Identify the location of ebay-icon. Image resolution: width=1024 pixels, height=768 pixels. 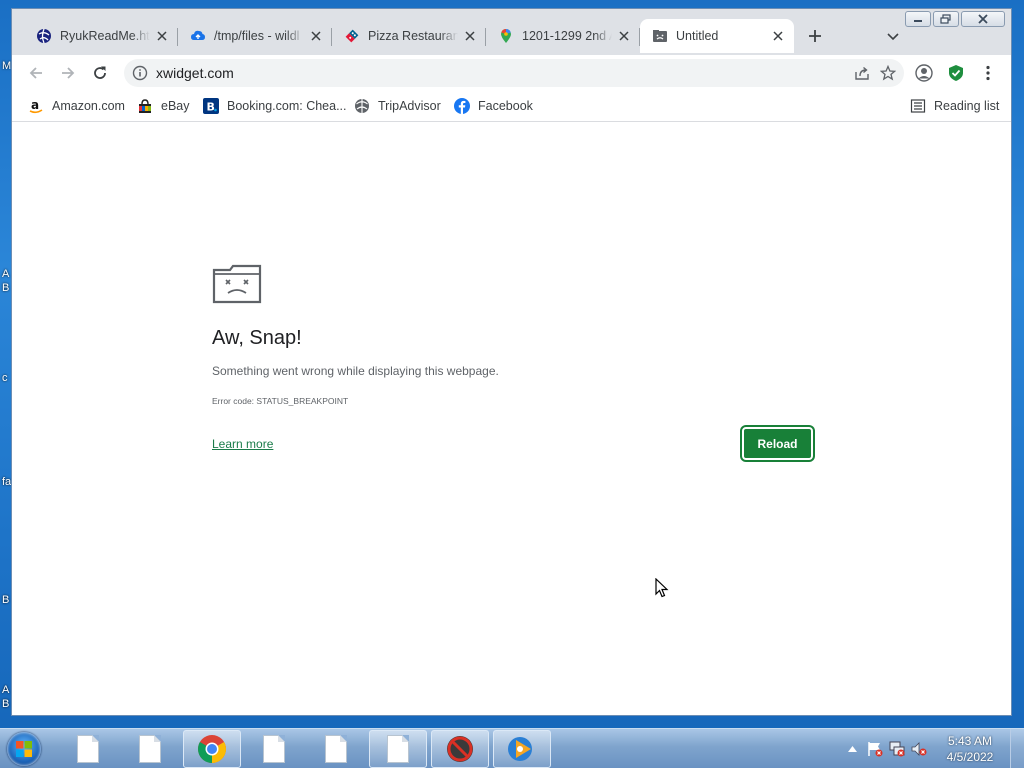
(145, 106).